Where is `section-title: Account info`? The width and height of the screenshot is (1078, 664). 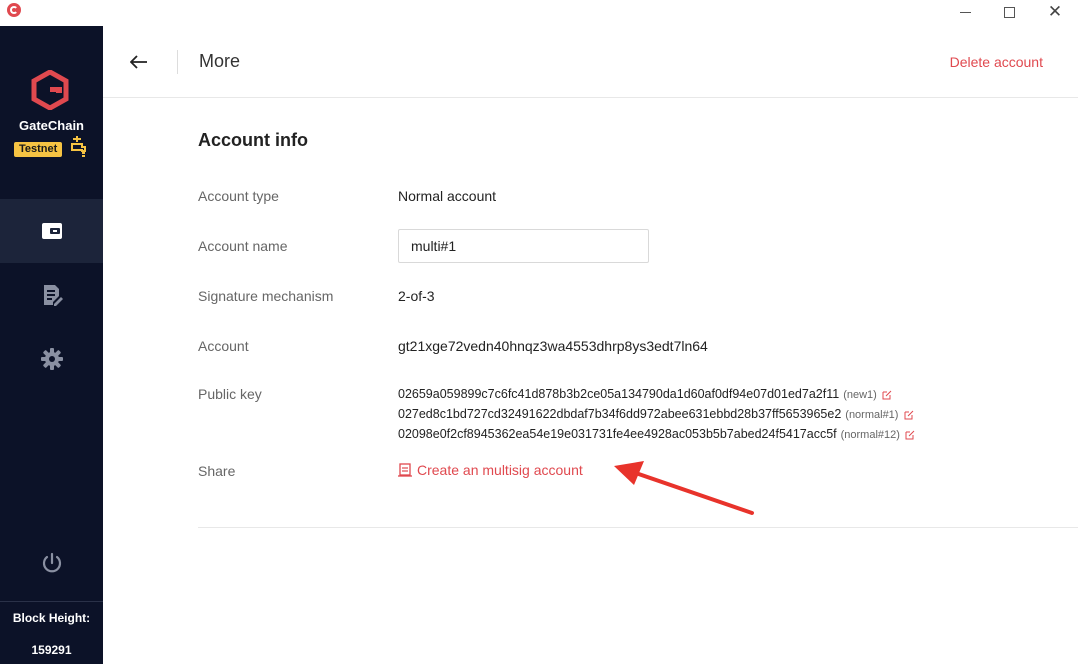
section-title: Account info is located at coordinates (253, 140).